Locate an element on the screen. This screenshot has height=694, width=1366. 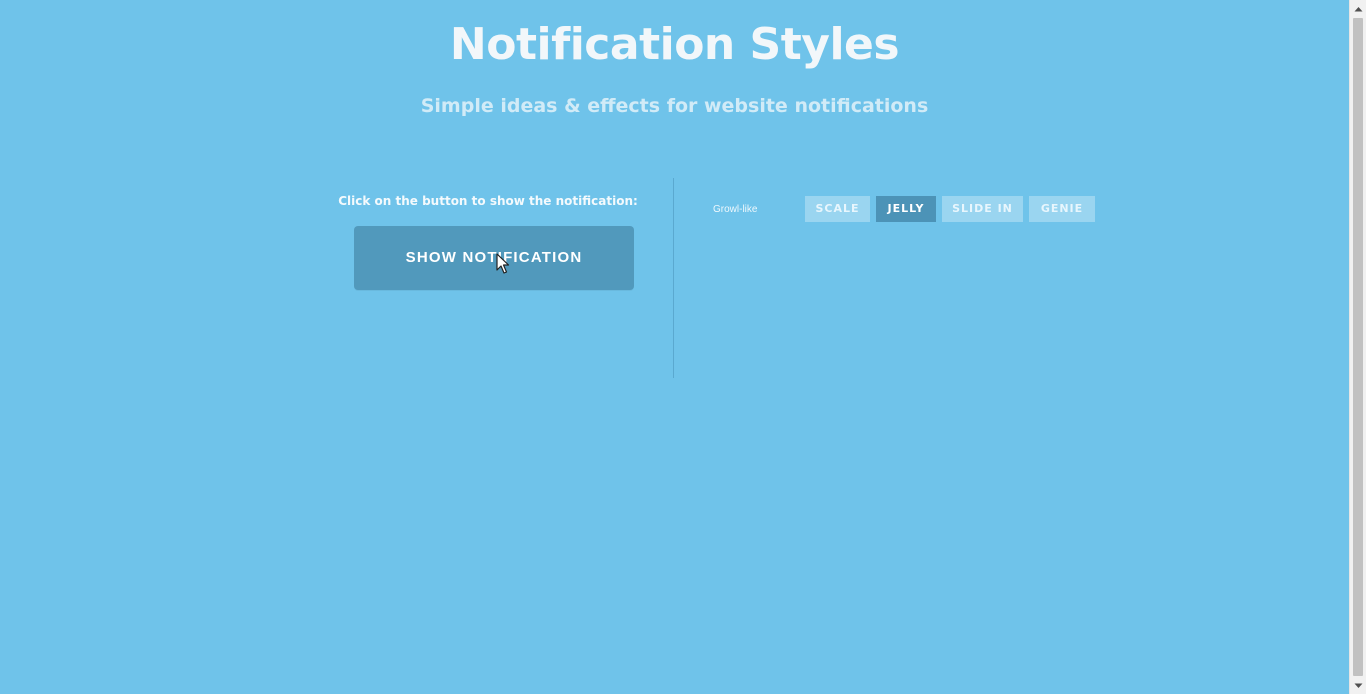
mouse-pointer-icon is located at coordinates (503, 263).